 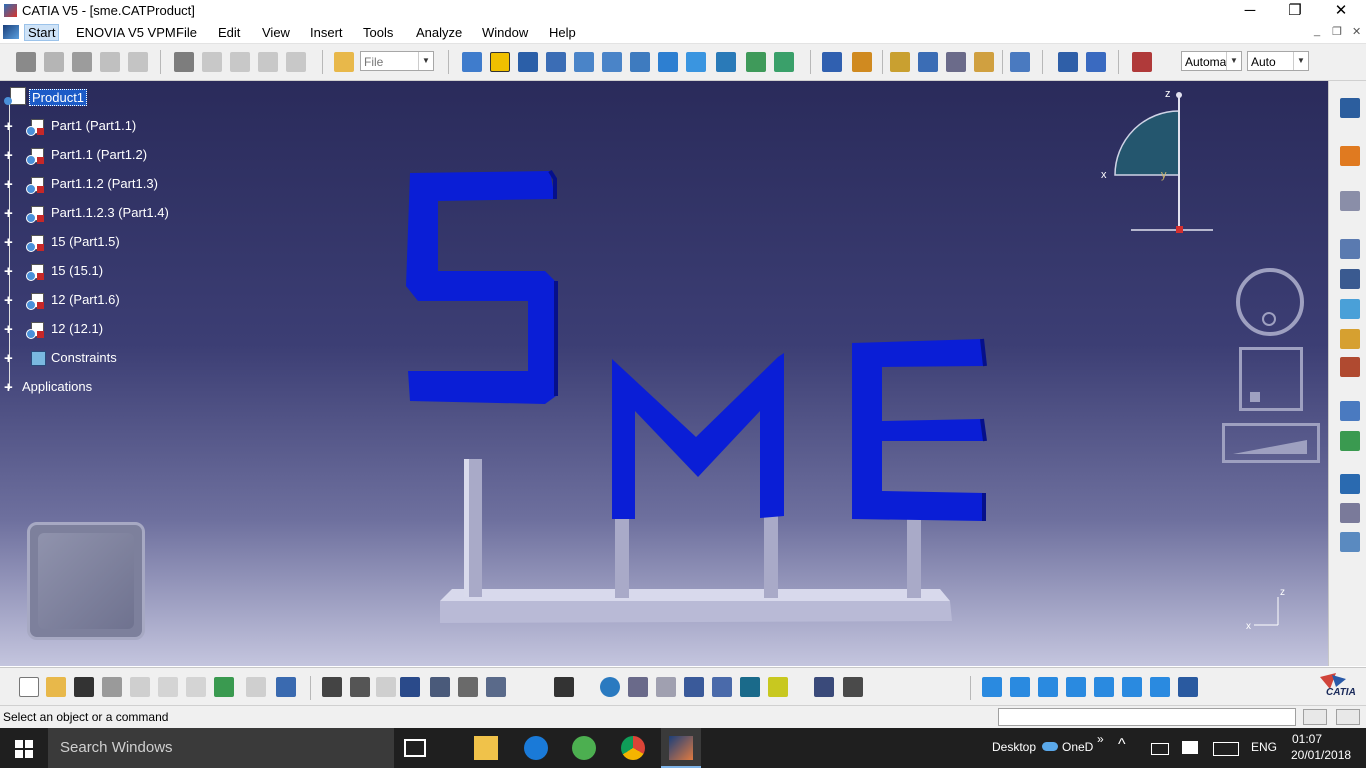 I want to click on workbench-switch-icon, so click(x=1350, y=108).